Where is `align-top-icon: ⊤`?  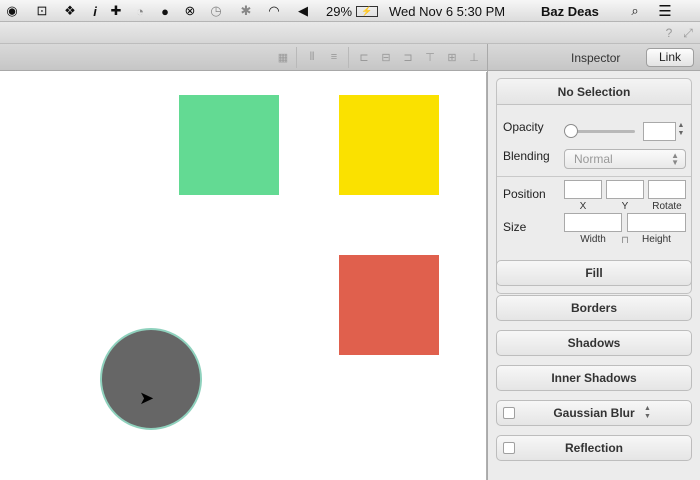
align-top-icon: ⊤ is located at coordinates (430, 57).